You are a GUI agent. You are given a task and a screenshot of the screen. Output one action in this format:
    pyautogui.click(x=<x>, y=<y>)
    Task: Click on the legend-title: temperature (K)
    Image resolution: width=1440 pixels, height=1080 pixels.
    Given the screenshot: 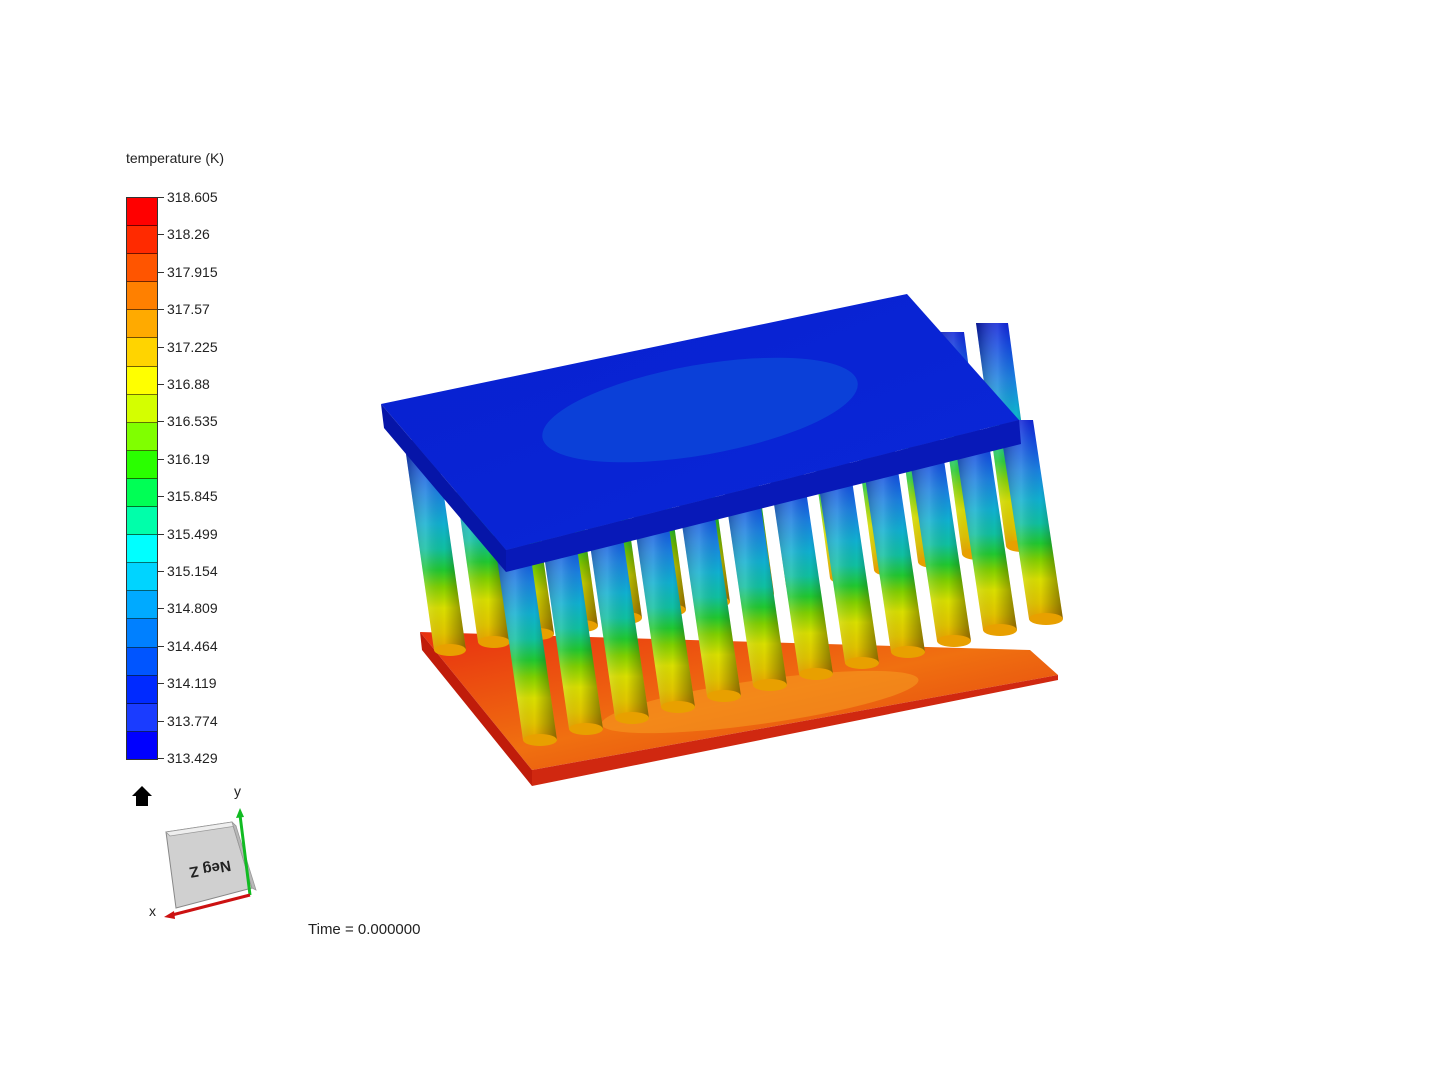 What is the action you would take?
    pyautogui.click(x=175, y=158)
    